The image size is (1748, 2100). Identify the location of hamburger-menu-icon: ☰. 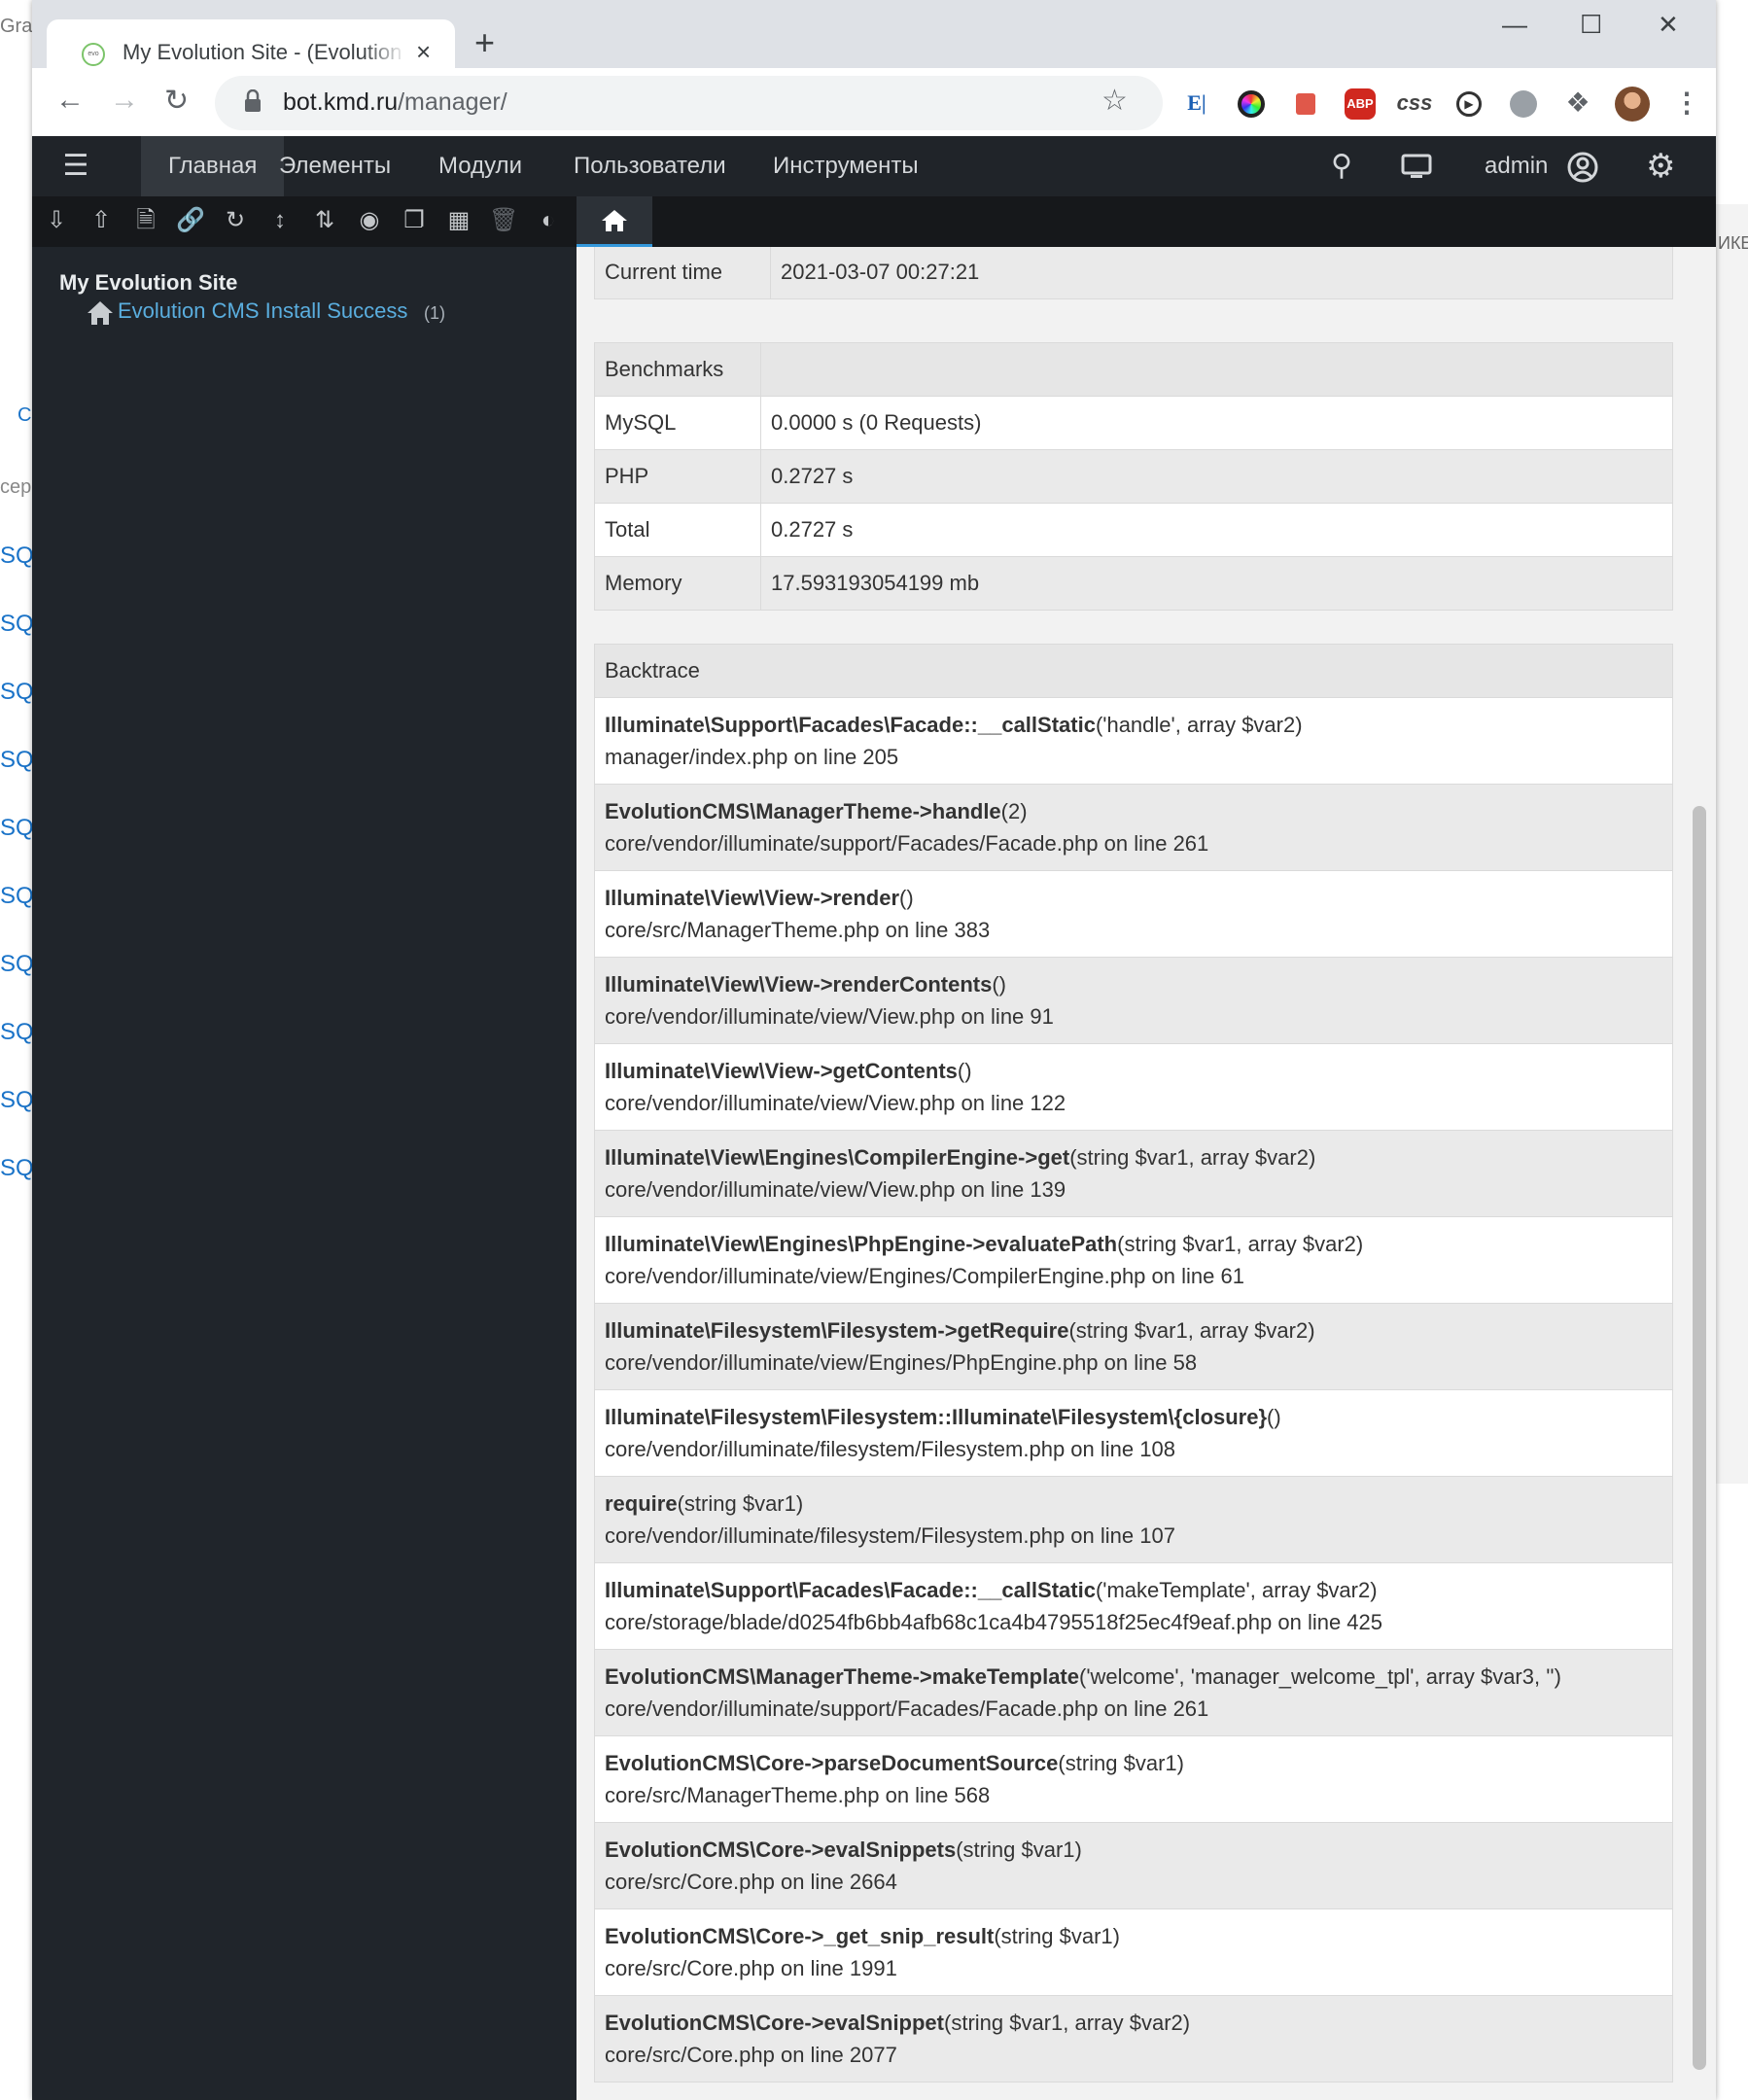
(76, 166).